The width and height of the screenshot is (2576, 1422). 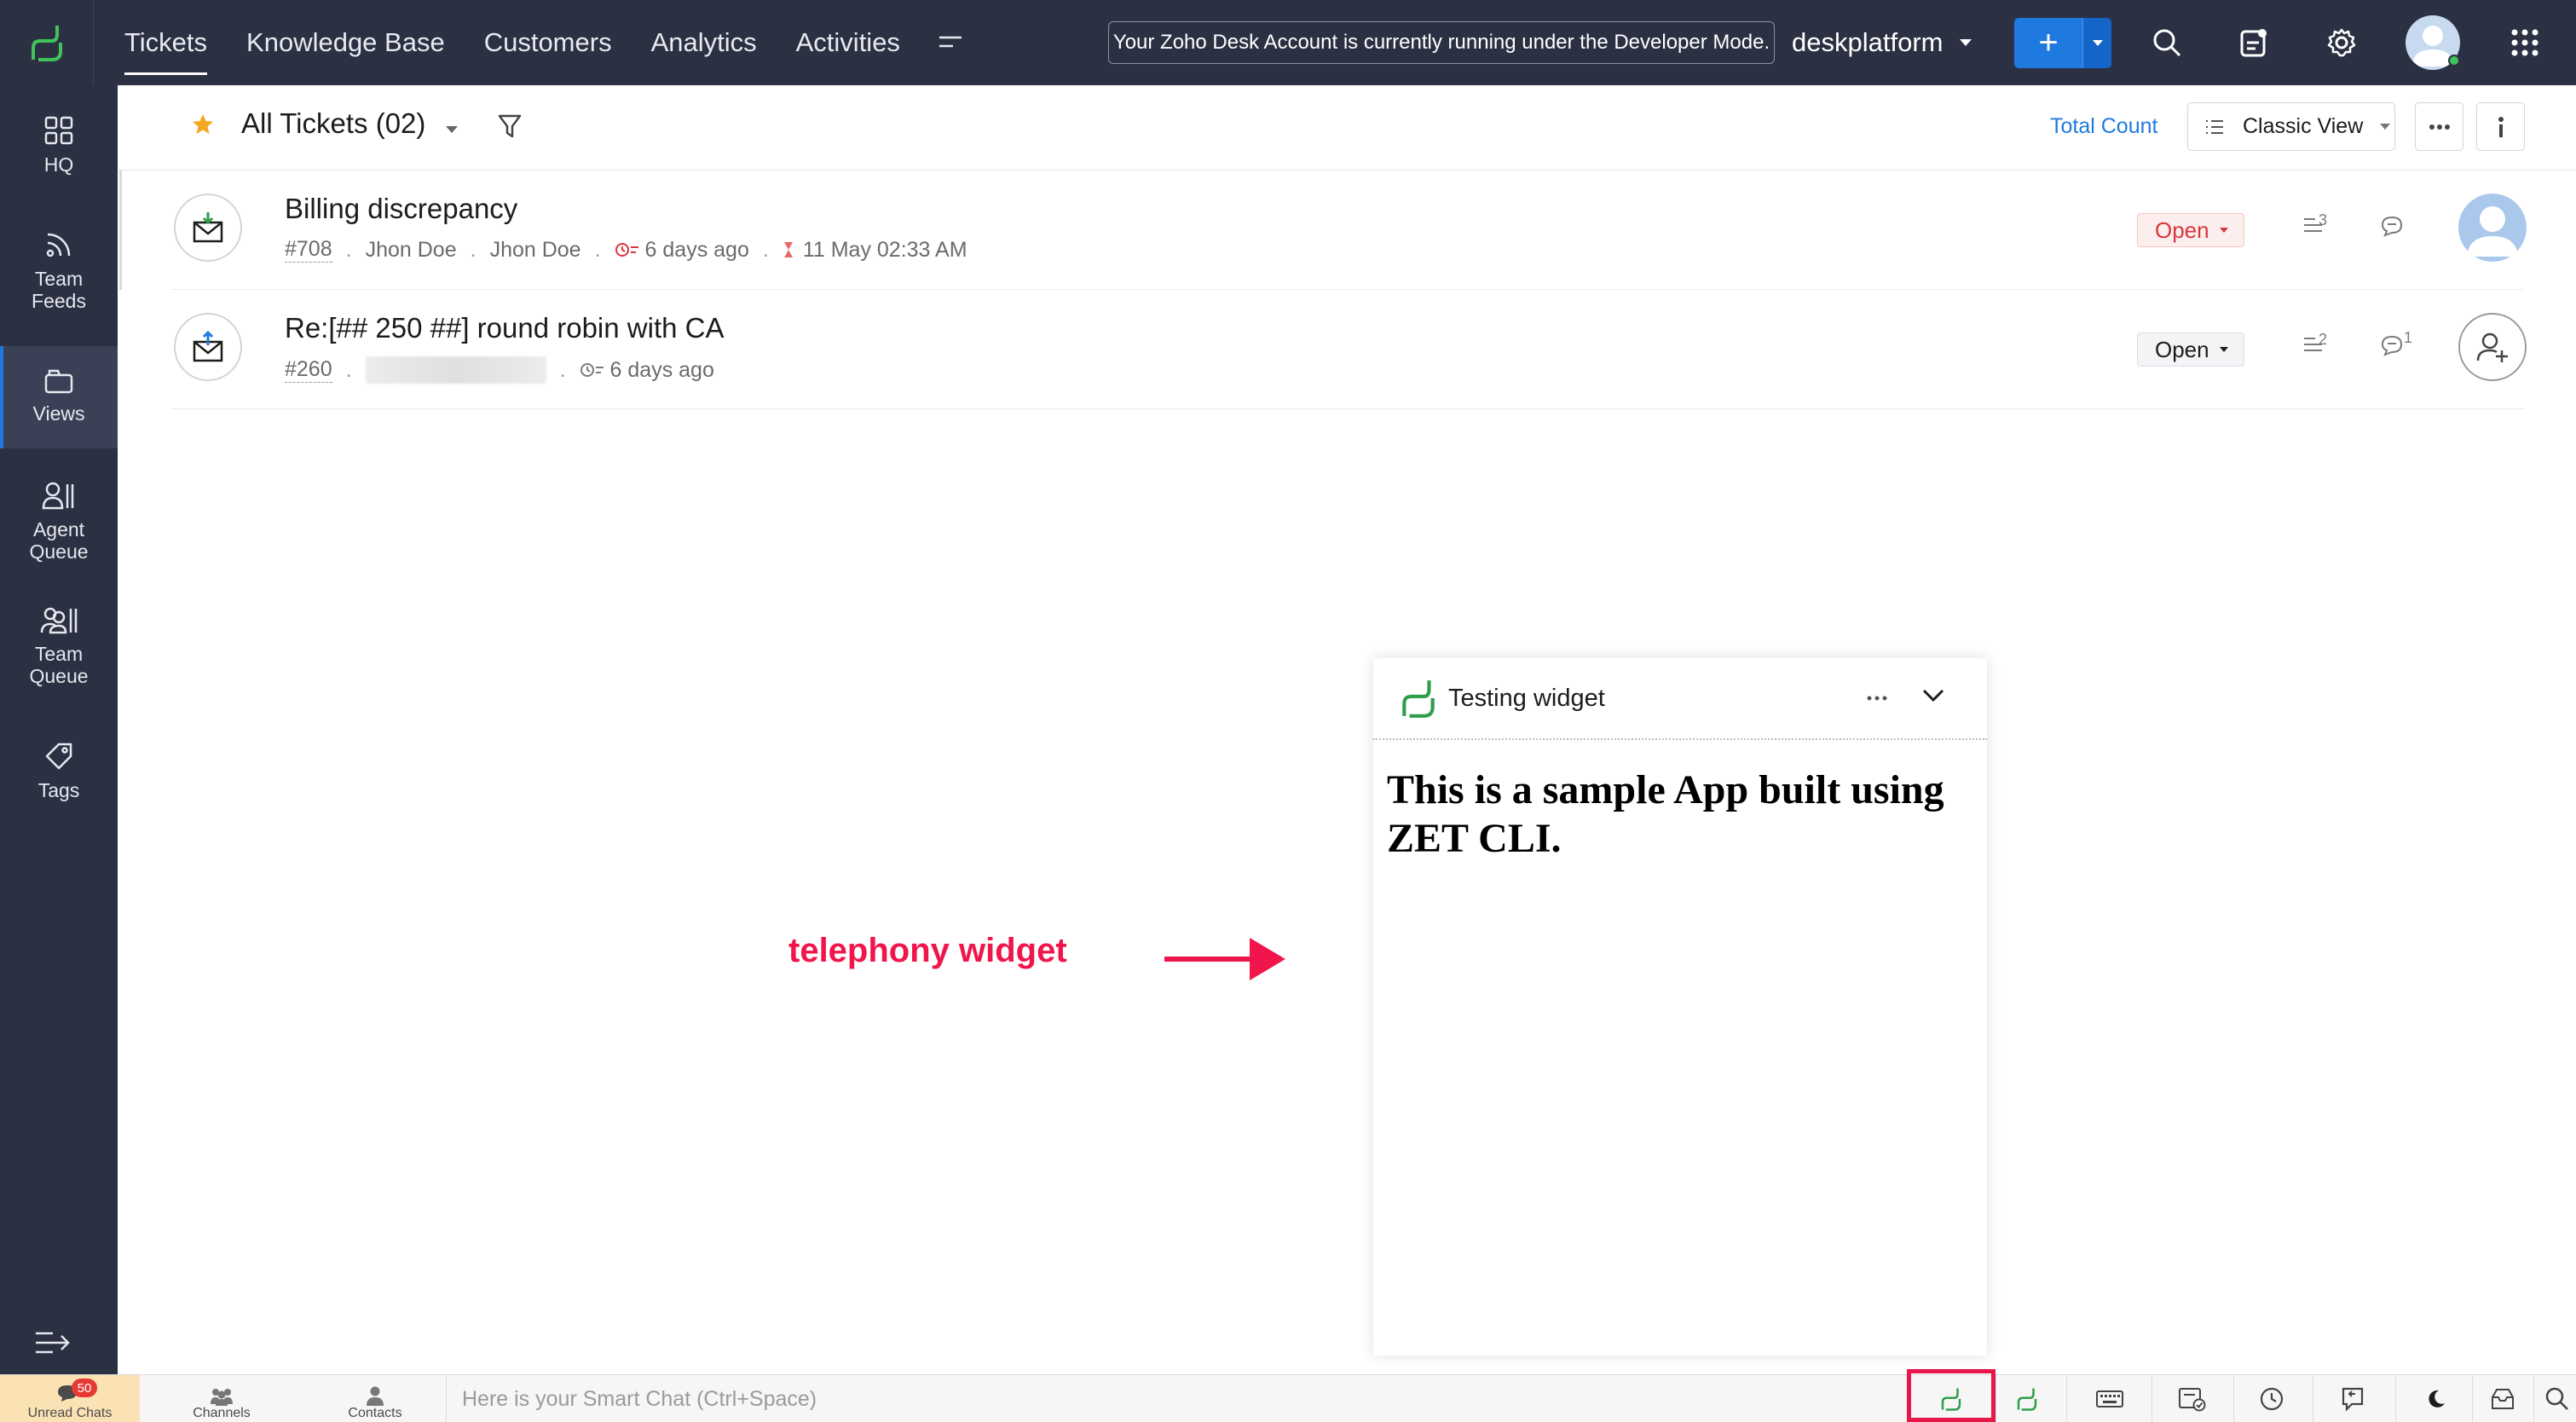 What do you see at coordinates (2110, 1399) in the screenshot?
I see `keyboard-shortcuts-button` at bounding box center [2110, 1399].